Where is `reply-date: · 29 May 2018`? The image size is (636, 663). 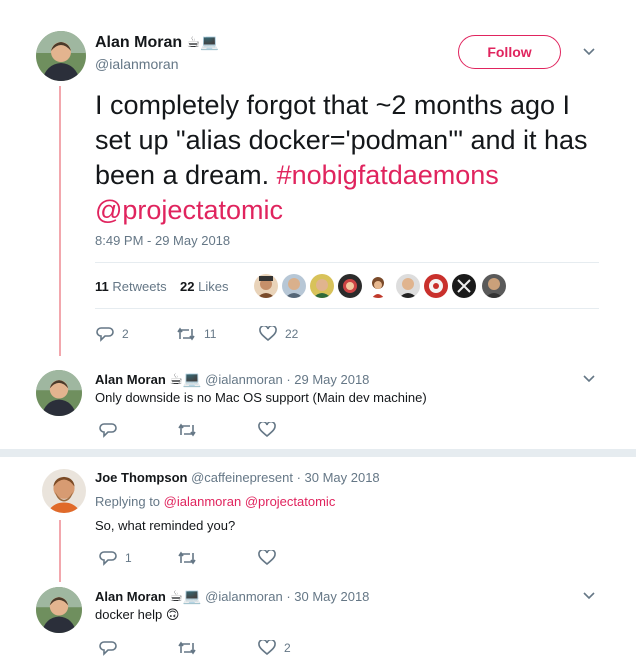 reply-date: · 29 May 2018 is located at coordinates (327, 379).